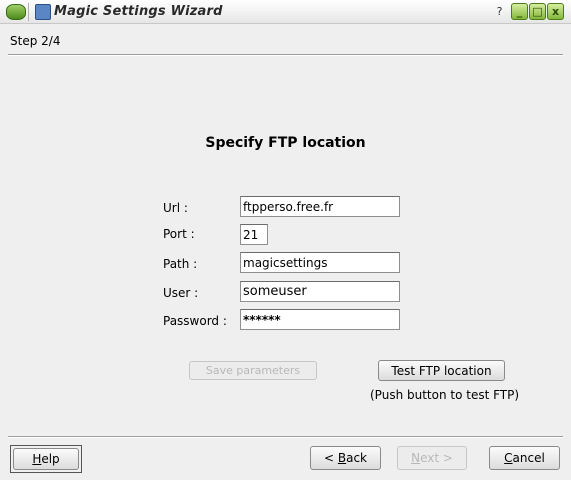  I want to click on url-label: Url :, so click(175, 208).